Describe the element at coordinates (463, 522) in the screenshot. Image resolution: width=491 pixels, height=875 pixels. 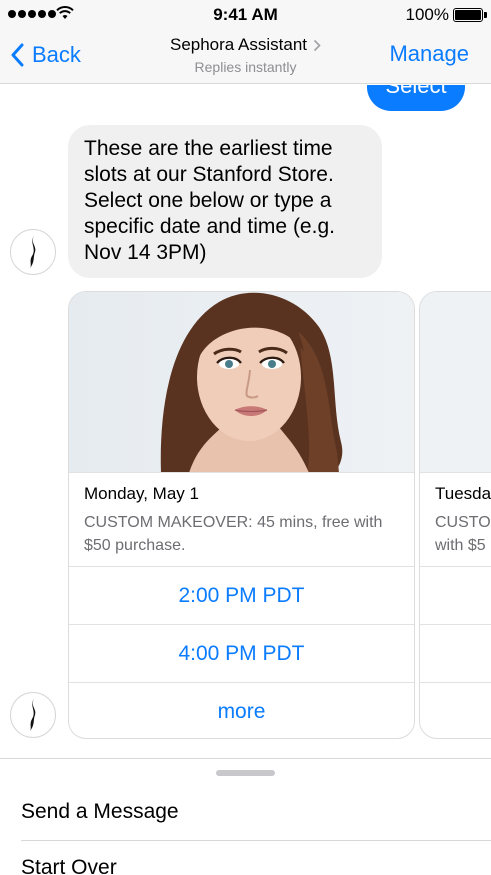
I see `card-subtitle-line: CUSTO` at that location.